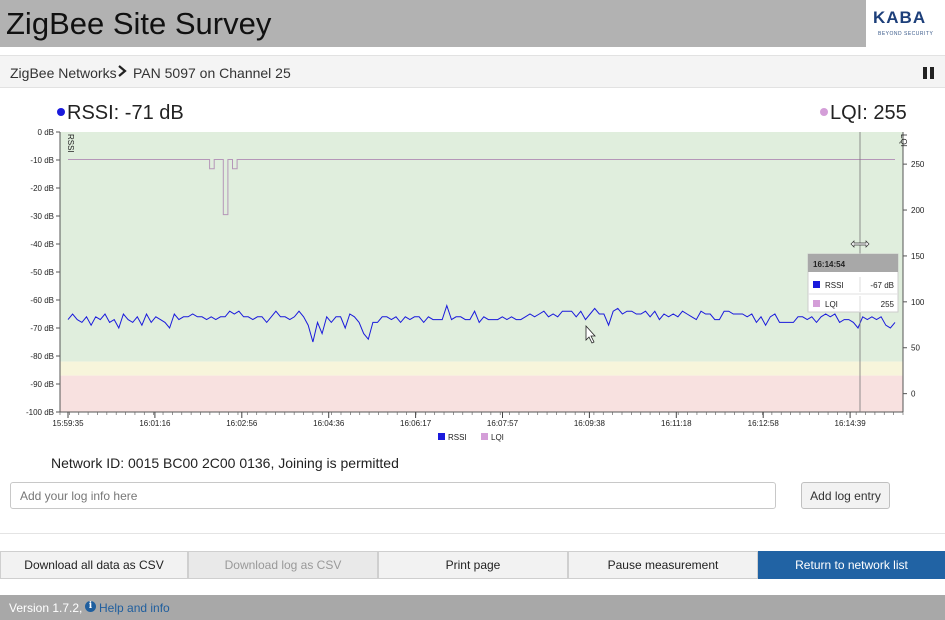 The height and width of the screenshot is (620, 945). What do you see at coordinates (472, 607) in the screenshot?
I see `footer: Version 1.7.2, i Help and info` at bounding box center [472, 607].